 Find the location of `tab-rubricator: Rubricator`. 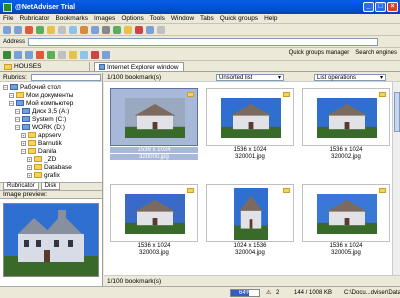

tab-rubricator: Rubricator is located at coordinates (21, 186).